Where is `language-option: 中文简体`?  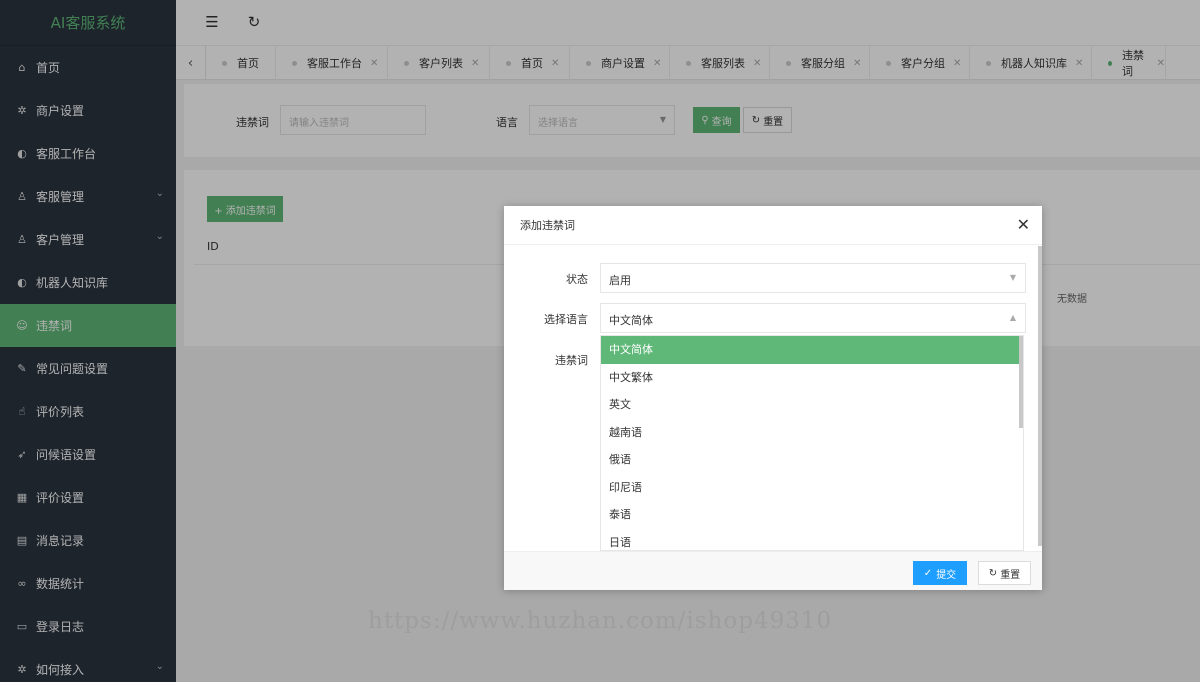 language-option: 中文简体 is located at coordinates (811, 350).